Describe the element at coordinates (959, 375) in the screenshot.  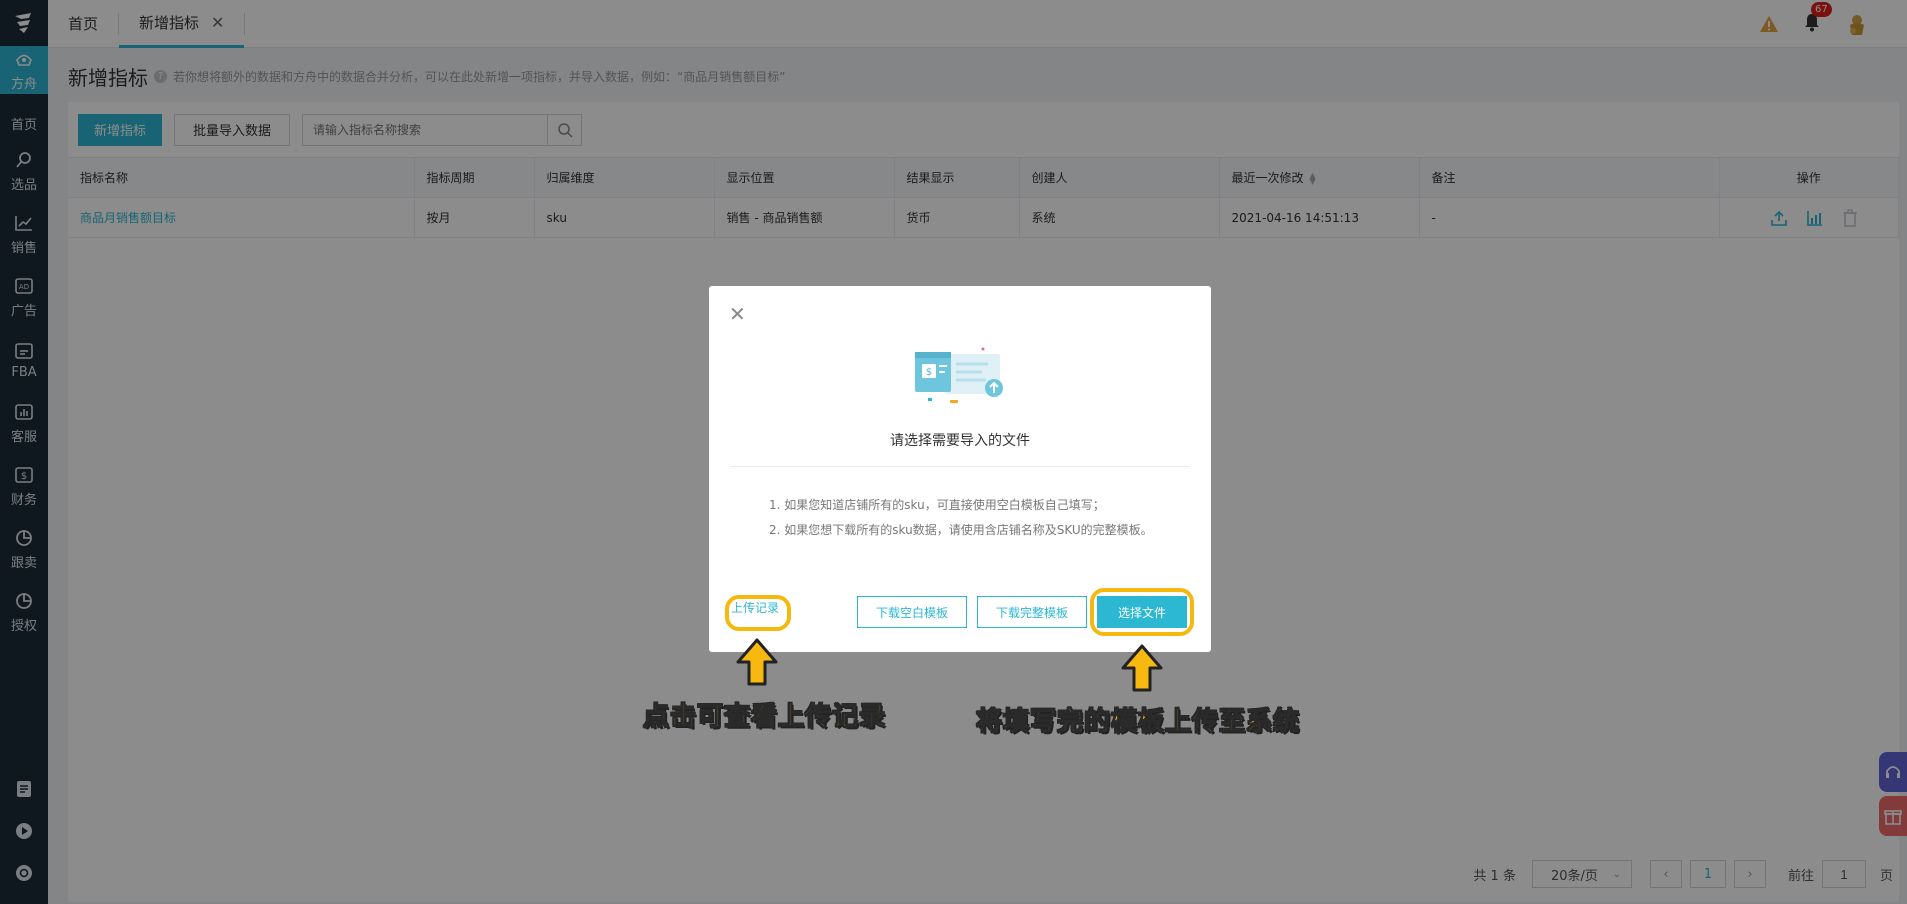
I see `upload-illustration-icon: $` at that location.